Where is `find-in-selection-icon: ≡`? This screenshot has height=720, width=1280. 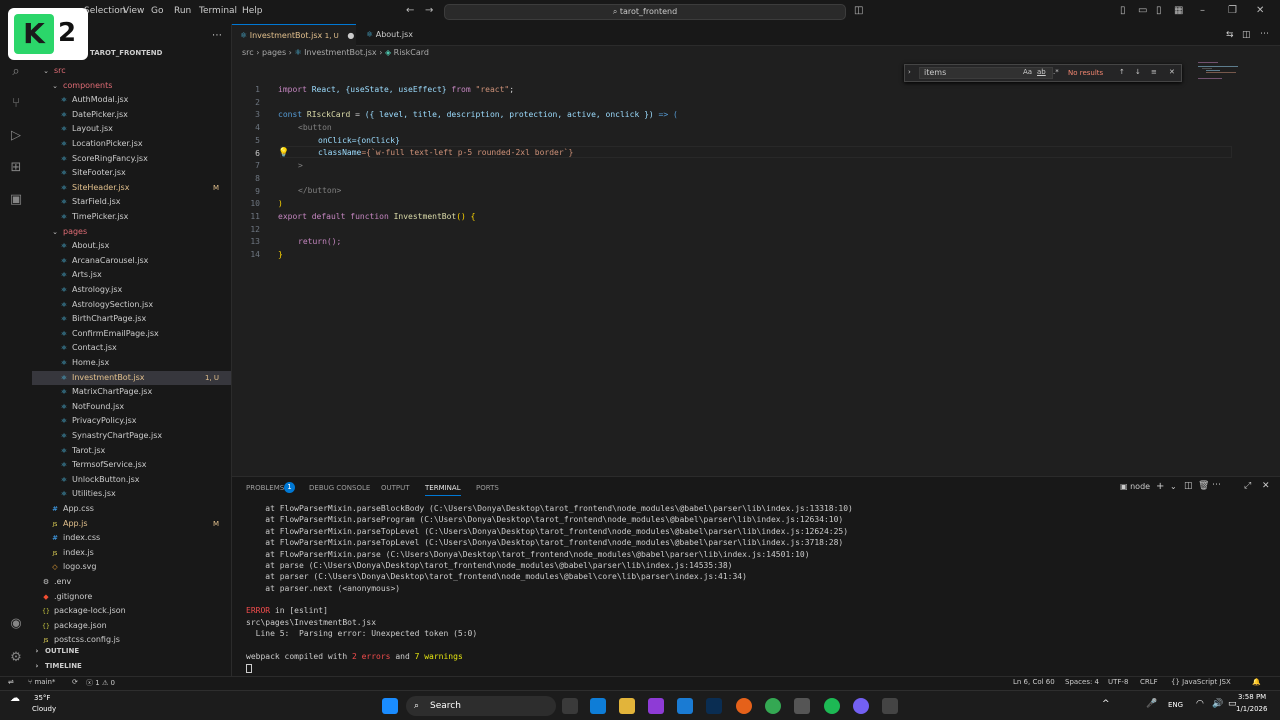 find-in-selection-icon: ≡ is located at coordinates (1154, 72).